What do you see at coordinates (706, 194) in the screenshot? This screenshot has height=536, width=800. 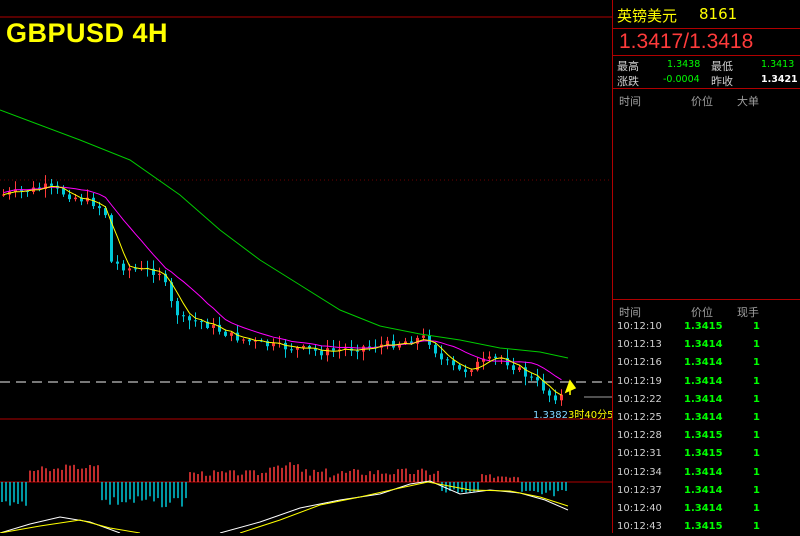 I see `big-orders-list: 时间 价位 大单` at bounding box center [706, 194].